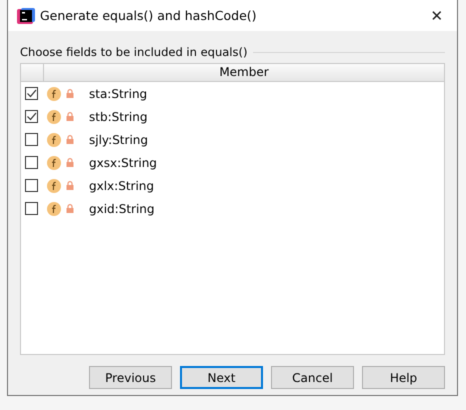 This screenshot has height=410, width=466. What do you see at coordinates (122, 209) in the screenshot?
I see `member-name: gxid:String` at bounding box center [122, 209].